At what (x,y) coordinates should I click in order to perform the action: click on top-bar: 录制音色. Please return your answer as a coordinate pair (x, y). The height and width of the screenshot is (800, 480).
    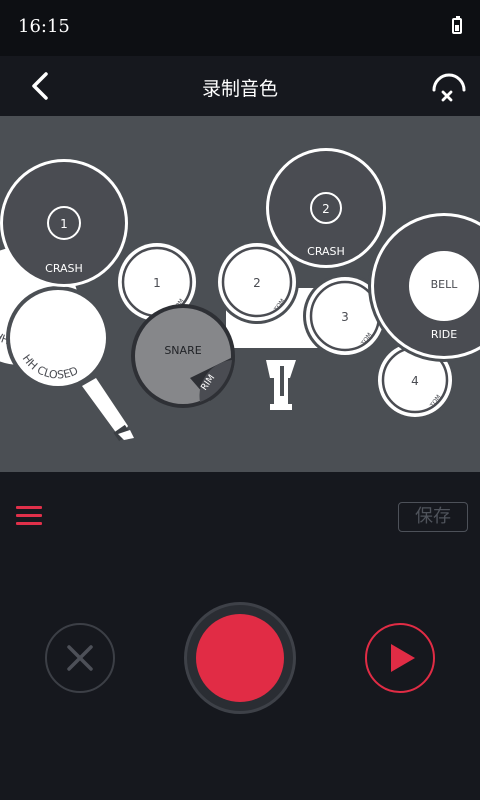
    Looking at the image, I should click on (240, 86).